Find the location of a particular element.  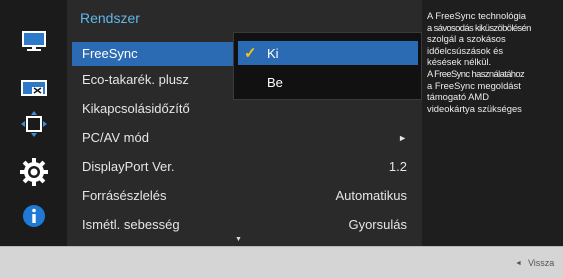

help-line: szolgál a szokásos is located at coordinates (466, 39).